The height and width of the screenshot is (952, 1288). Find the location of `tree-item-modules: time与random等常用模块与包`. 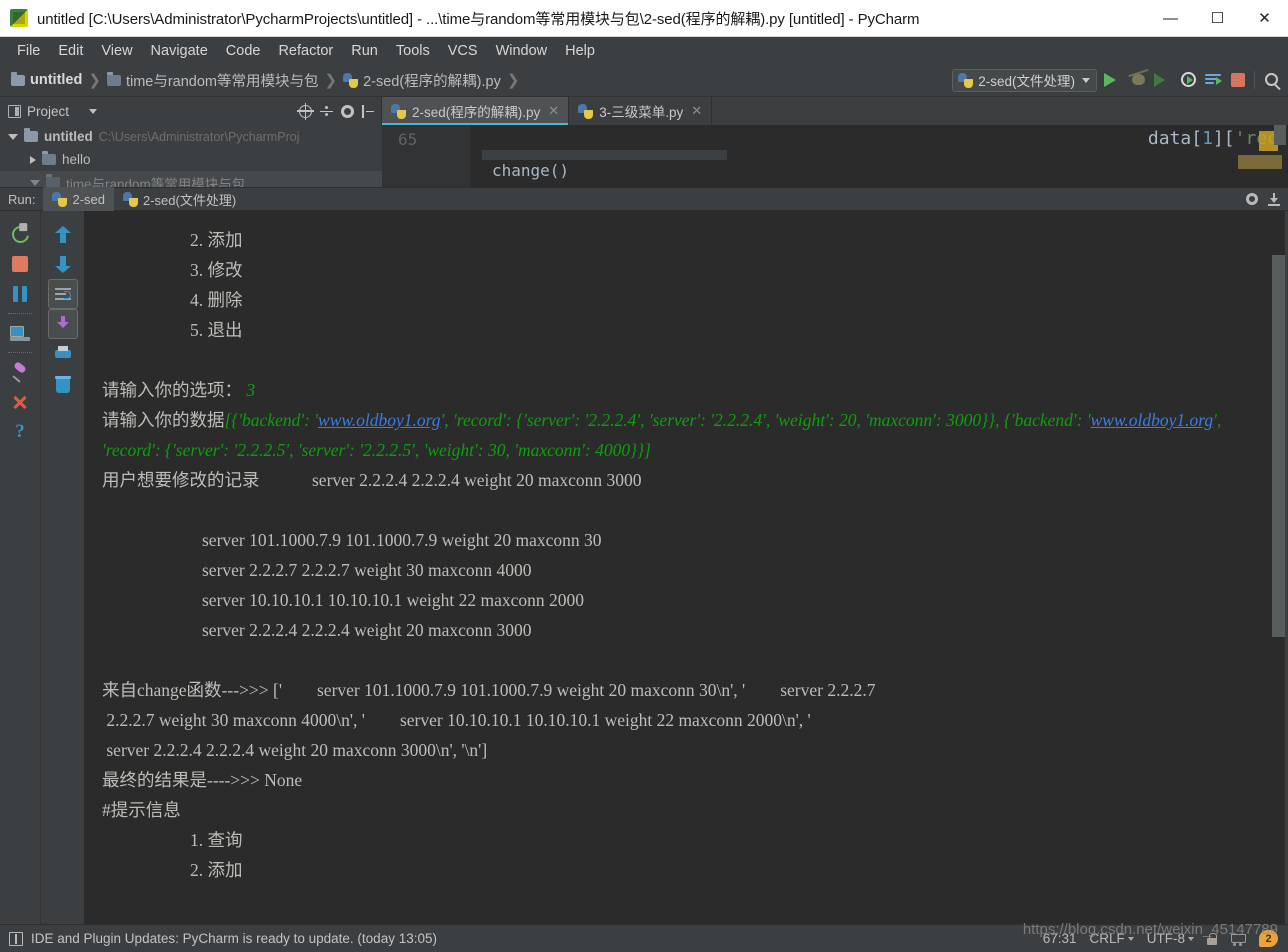

tree-item-modules: time与random等常用模块与包 is located at coordinates (191, 179).